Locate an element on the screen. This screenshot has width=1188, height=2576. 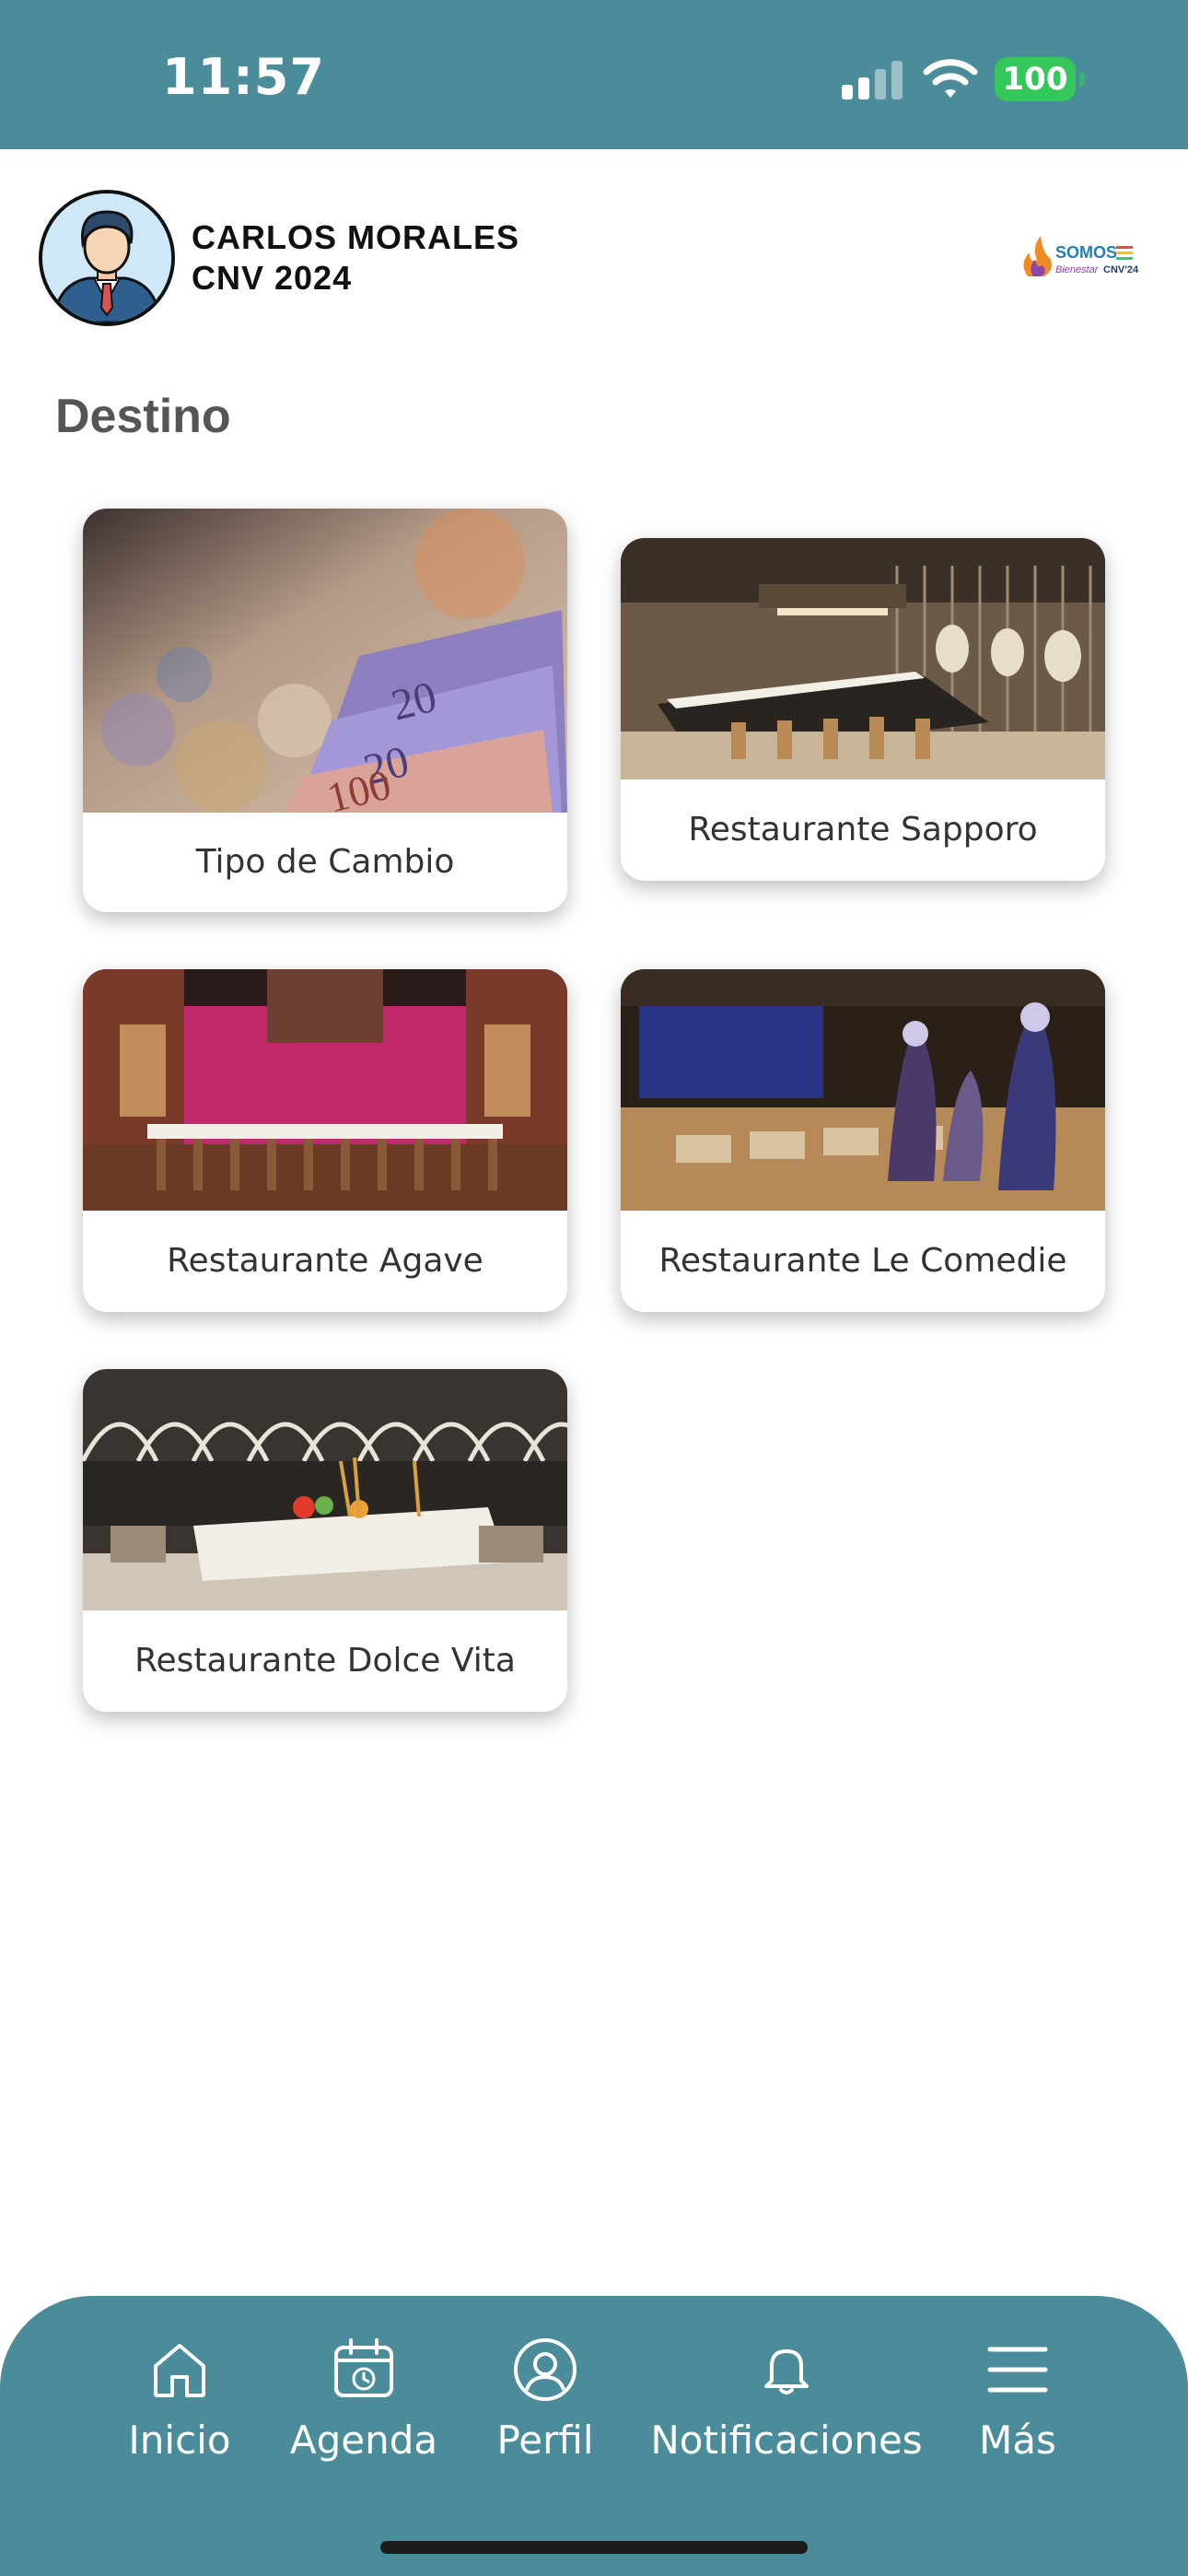
nav-item-notificaciones: Notificaciones is located at coordinates (786, 2399).